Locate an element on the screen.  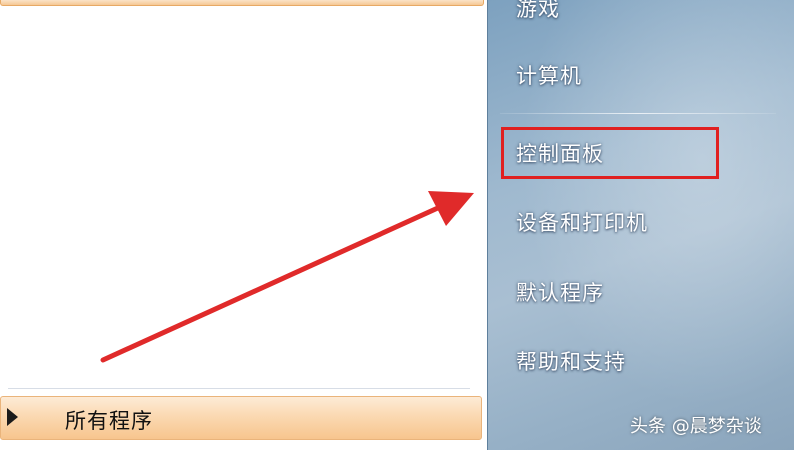
menu-item-devices-and-printers: 设备和打印机 is located at coordinates (582, 222).